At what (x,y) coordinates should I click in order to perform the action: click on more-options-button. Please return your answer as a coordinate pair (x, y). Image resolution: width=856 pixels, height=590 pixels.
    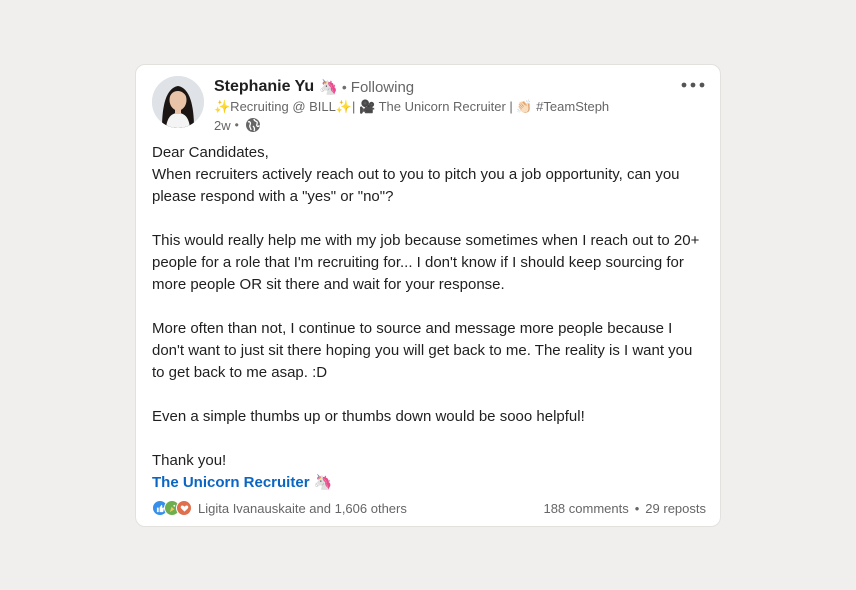
    Looking at the image, I should click on (693, 85).